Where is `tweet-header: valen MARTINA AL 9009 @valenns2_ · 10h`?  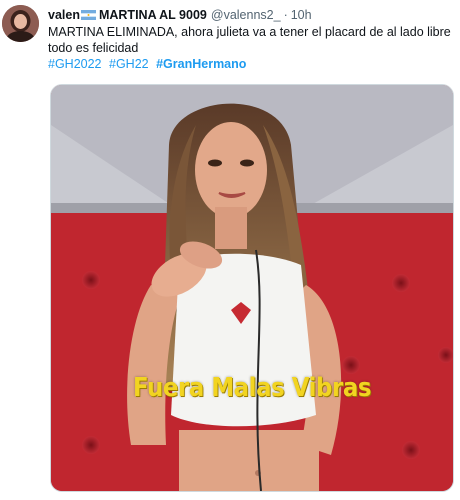
tweet-header: valen MARTINA AL 9009 @valenns2_ · 10h is located at coordinates (180, 15).